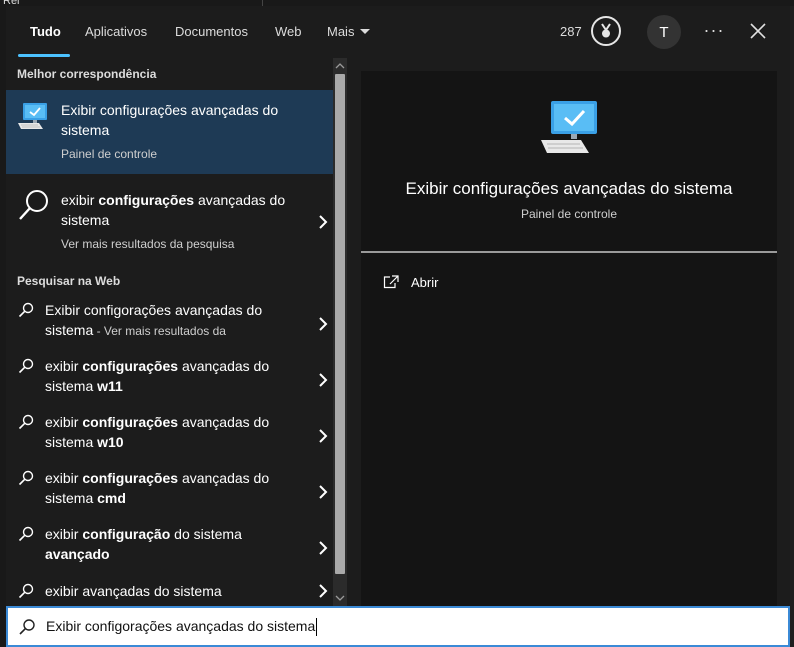 Image resolution: width=794 pixels, height=647 pixels. I want to click on open-action: Abrir, so click(410, 282).